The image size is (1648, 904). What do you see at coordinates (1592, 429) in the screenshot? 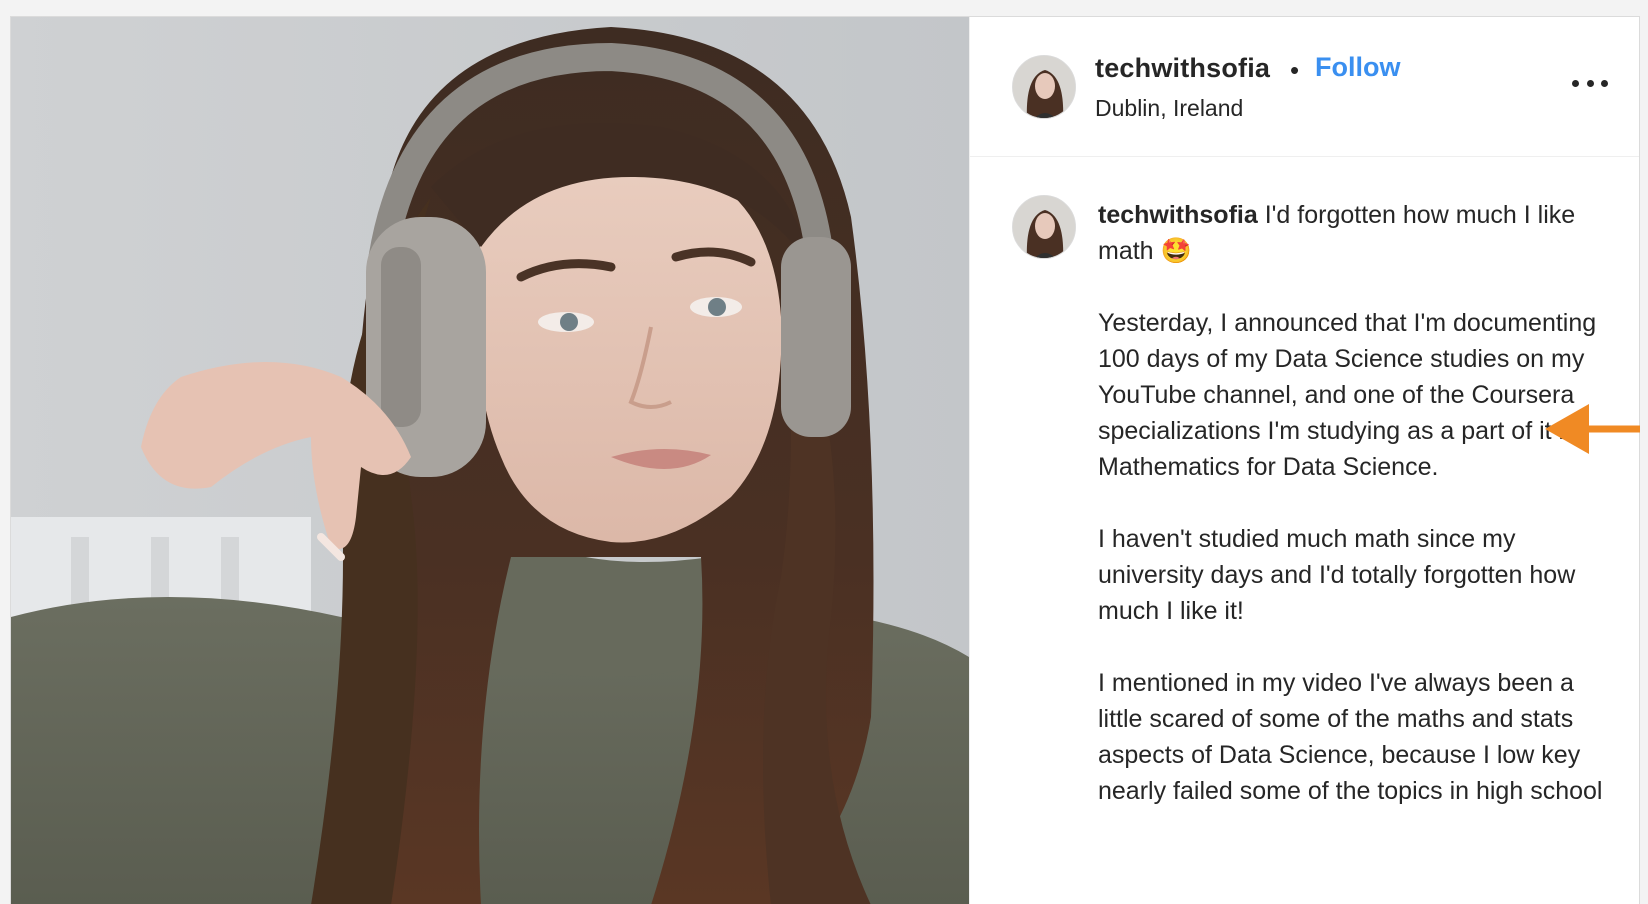
I see `annotation-arrow-icon` at bounding box center [1592, 429].